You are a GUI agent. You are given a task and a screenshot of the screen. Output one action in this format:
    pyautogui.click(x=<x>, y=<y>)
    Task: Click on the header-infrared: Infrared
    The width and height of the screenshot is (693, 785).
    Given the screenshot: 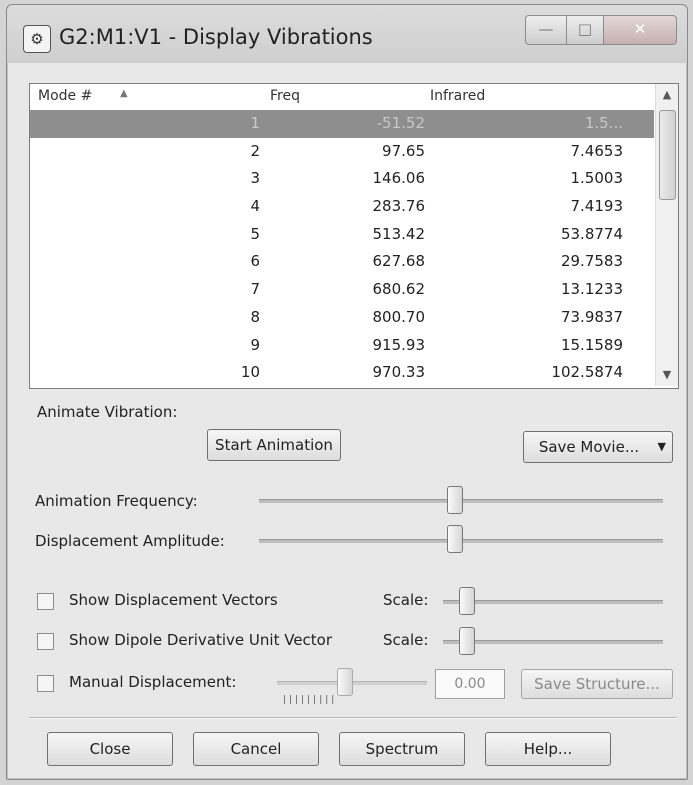 What is the action you would take?
    pyautogui.click(x=457, y=96)
    